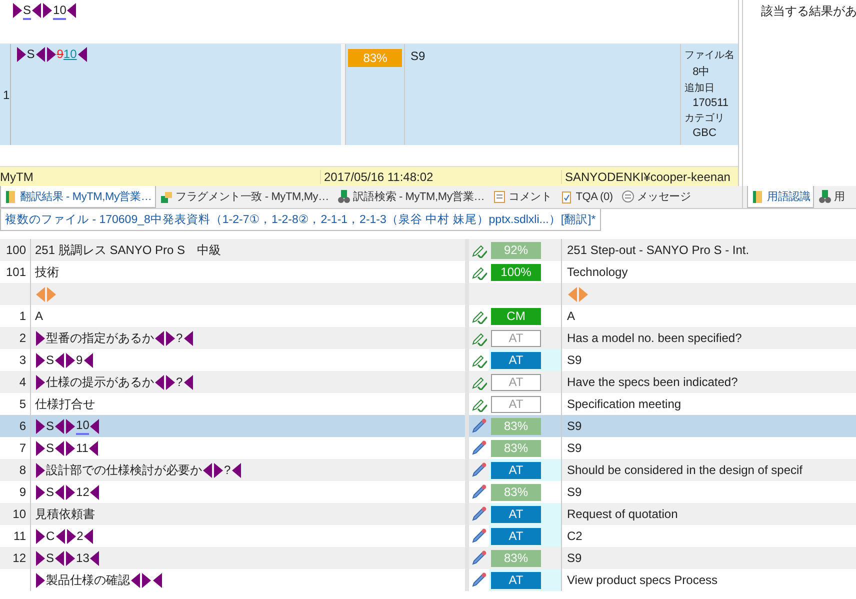 Image resolution: width=856 pixels, height=599 pixels. I want to click on document-tab: 複数のファイル - 170609_8中発表資料（1-2-7①，1-2-8②，2-1-1，2-1-3（泉谷 中村 妹尾）pptx.sdlxli...）[翻訳]*, so click(300, 220).